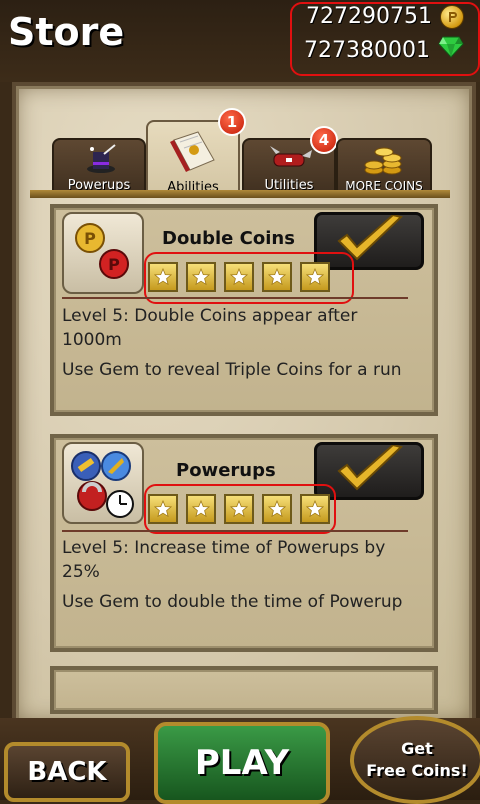  What do you see at coordinates (242, 763) in the screenshot?
I see `play-button: PLAY` at bounding box center [242, 763].